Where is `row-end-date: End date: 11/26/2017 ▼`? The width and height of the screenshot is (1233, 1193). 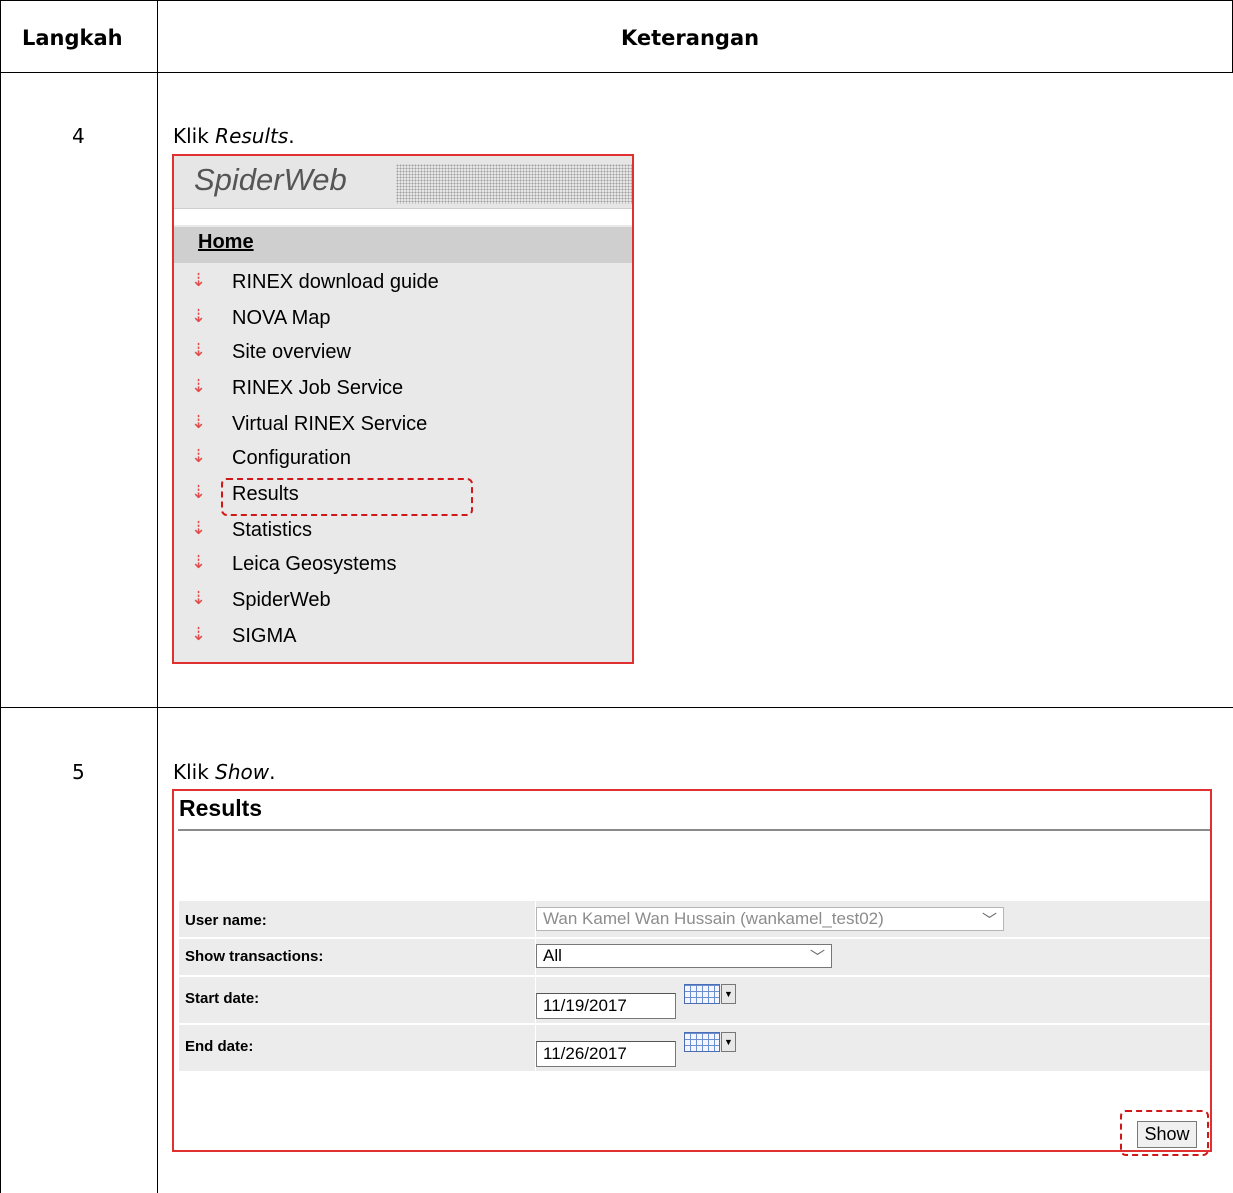
row-end-date: End date: 11/26/2017 ▼ is located at coordinates (694, 1048).